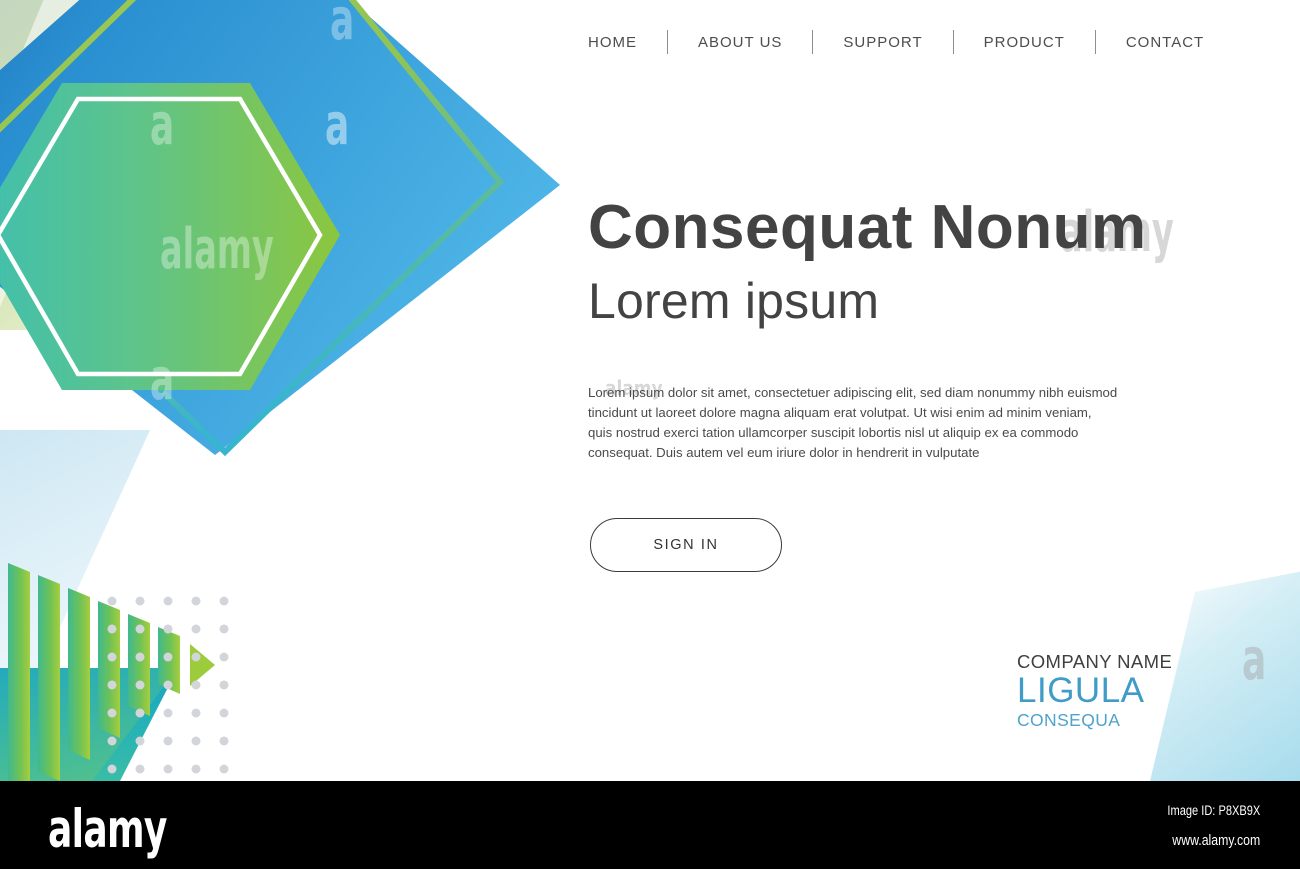 Image resolution: width=1300 pixels, height=869 pixels. Describe the element at coordinates (1213, 810) in the screenshot. I see `image-id-label: Image ID: P8XB9X` at that location.